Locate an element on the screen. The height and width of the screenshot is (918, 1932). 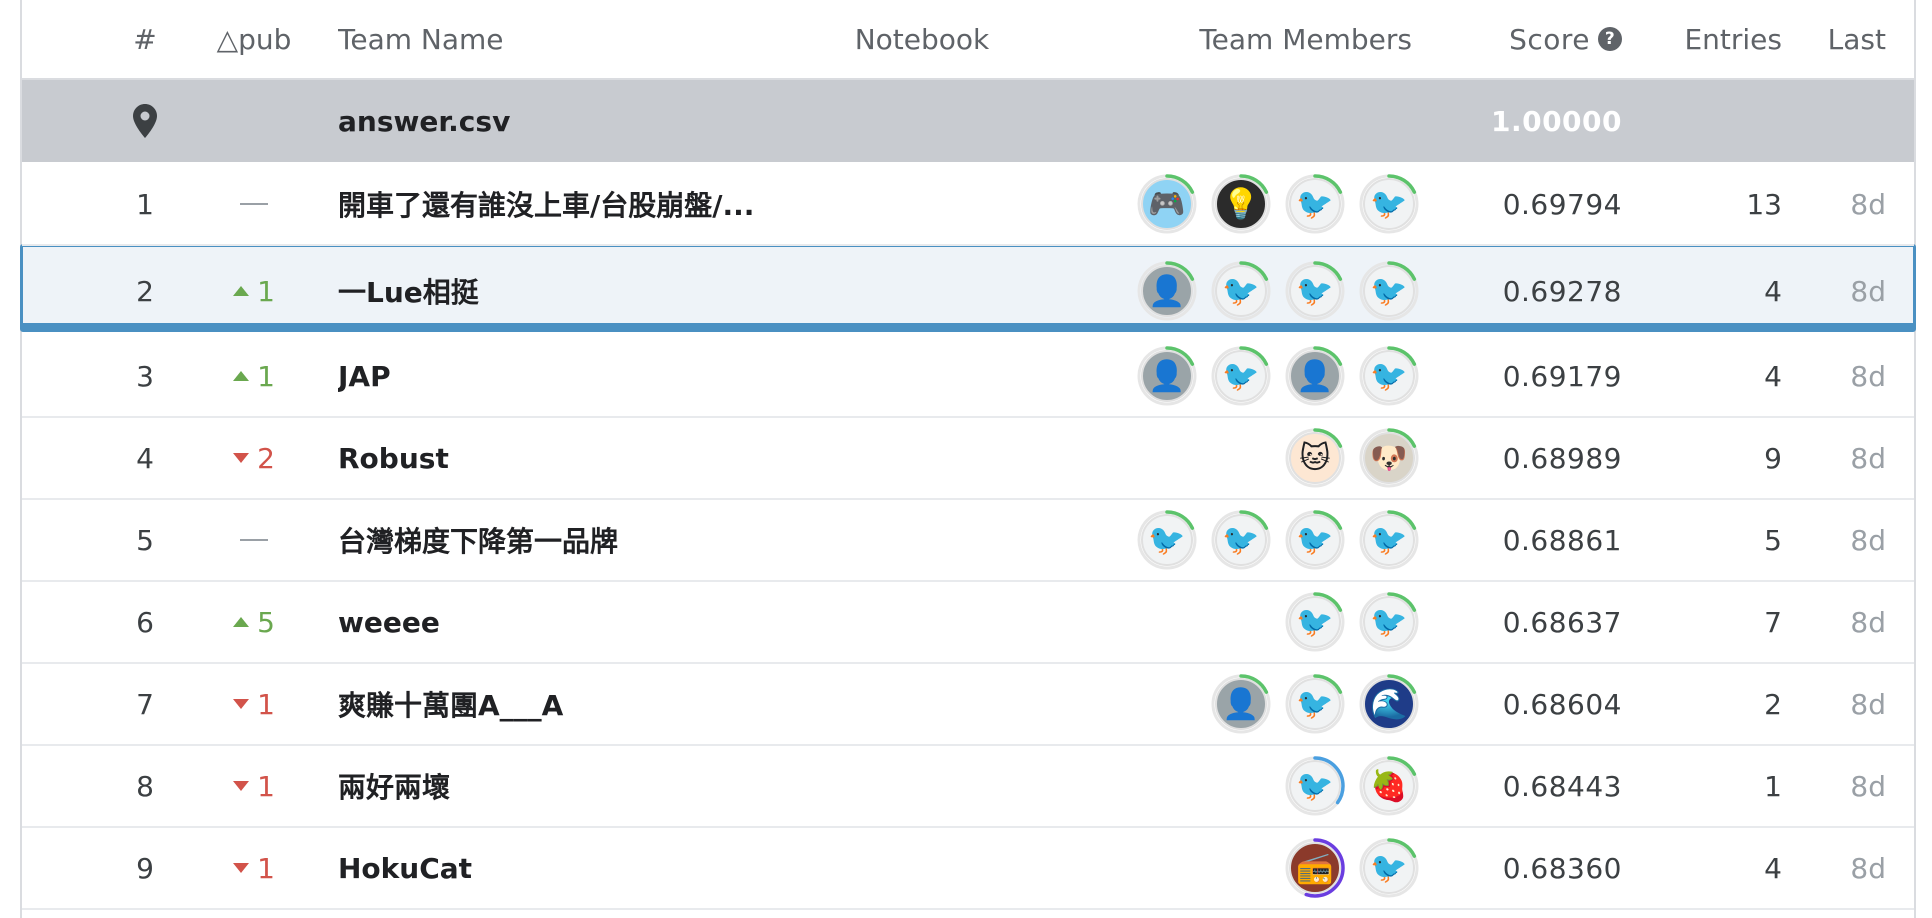
table-row: 4 2 Robust 🐱 🐶 0.68989 9 8d is located at coordinates (968, 459).